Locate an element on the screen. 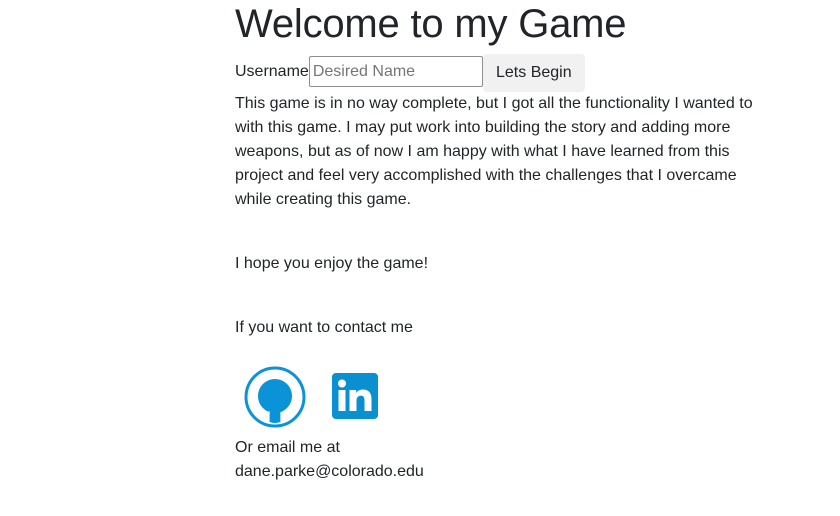  email-link: dane.parke@colorado.edu is located at coordinates (329, 471).